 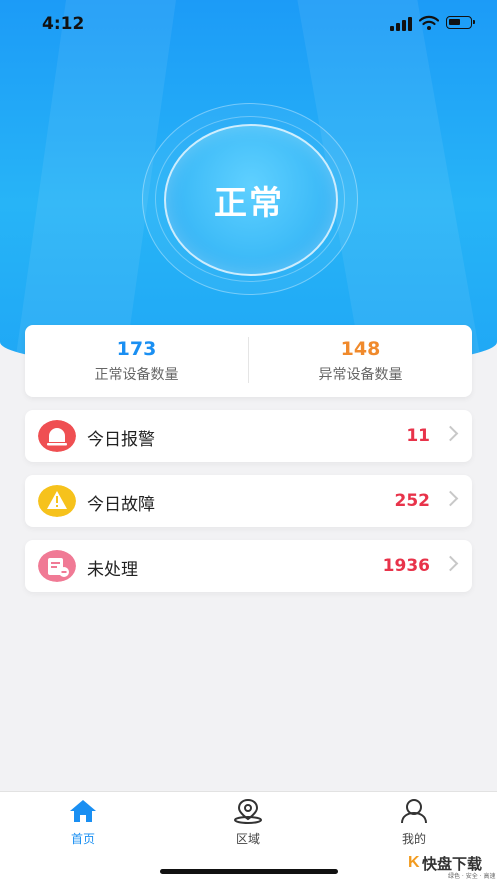 What do you see at coordinates (472, 876) in the screenshot?
I see `watermark-subtext: 绿色 · 安全 · 高速` at bounding box center [472, 876].